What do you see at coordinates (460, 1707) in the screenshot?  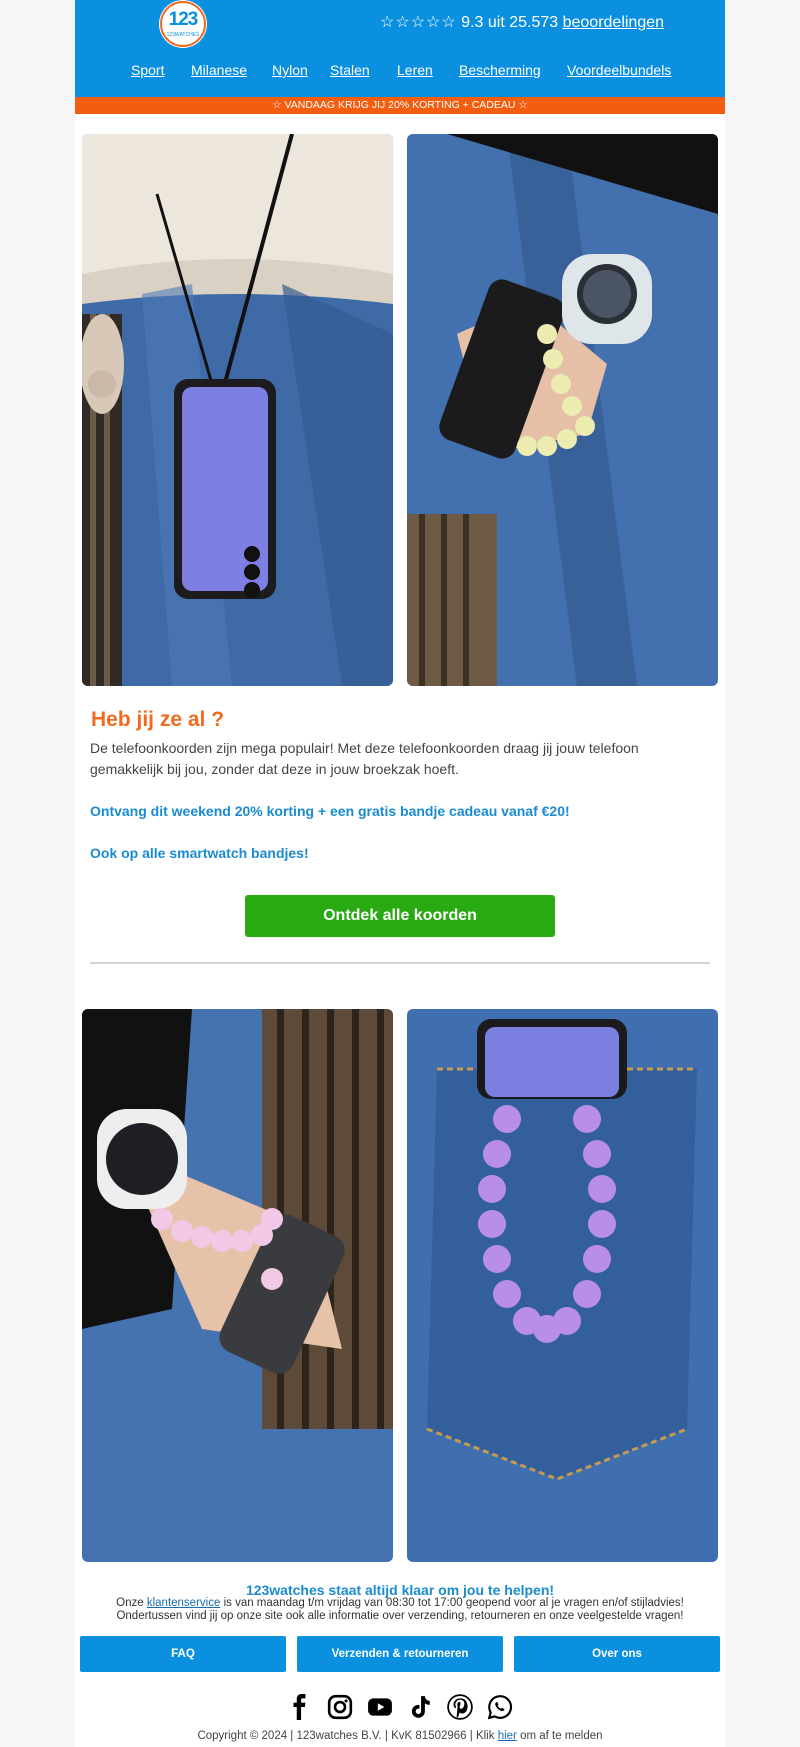 I see `pinterest-icon` at bounding box center [460, 1707].